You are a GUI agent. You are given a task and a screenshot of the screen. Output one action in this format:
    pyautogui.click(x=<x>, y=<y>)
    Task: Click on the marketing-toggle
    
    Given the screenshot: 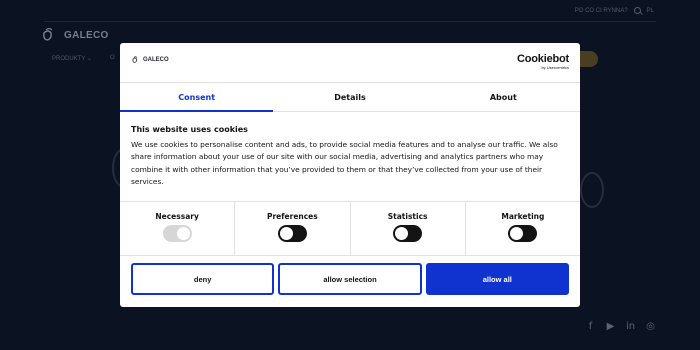 What is the action you would take?
    pyautogui.click(x=523, y=233)
    